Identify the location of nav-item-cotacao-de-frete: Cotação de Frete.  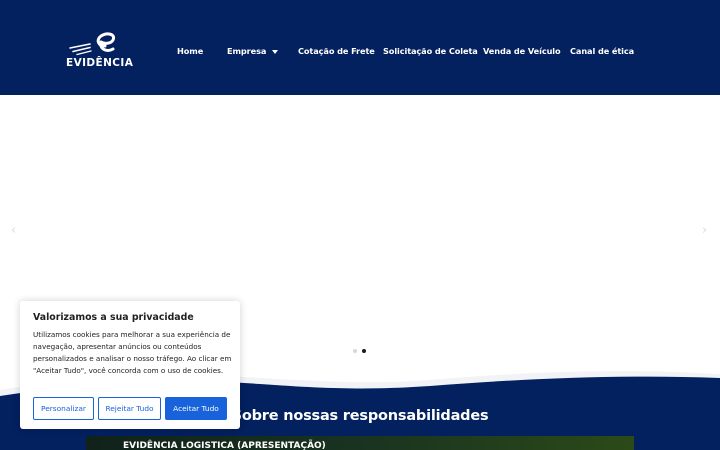
(336, 51).